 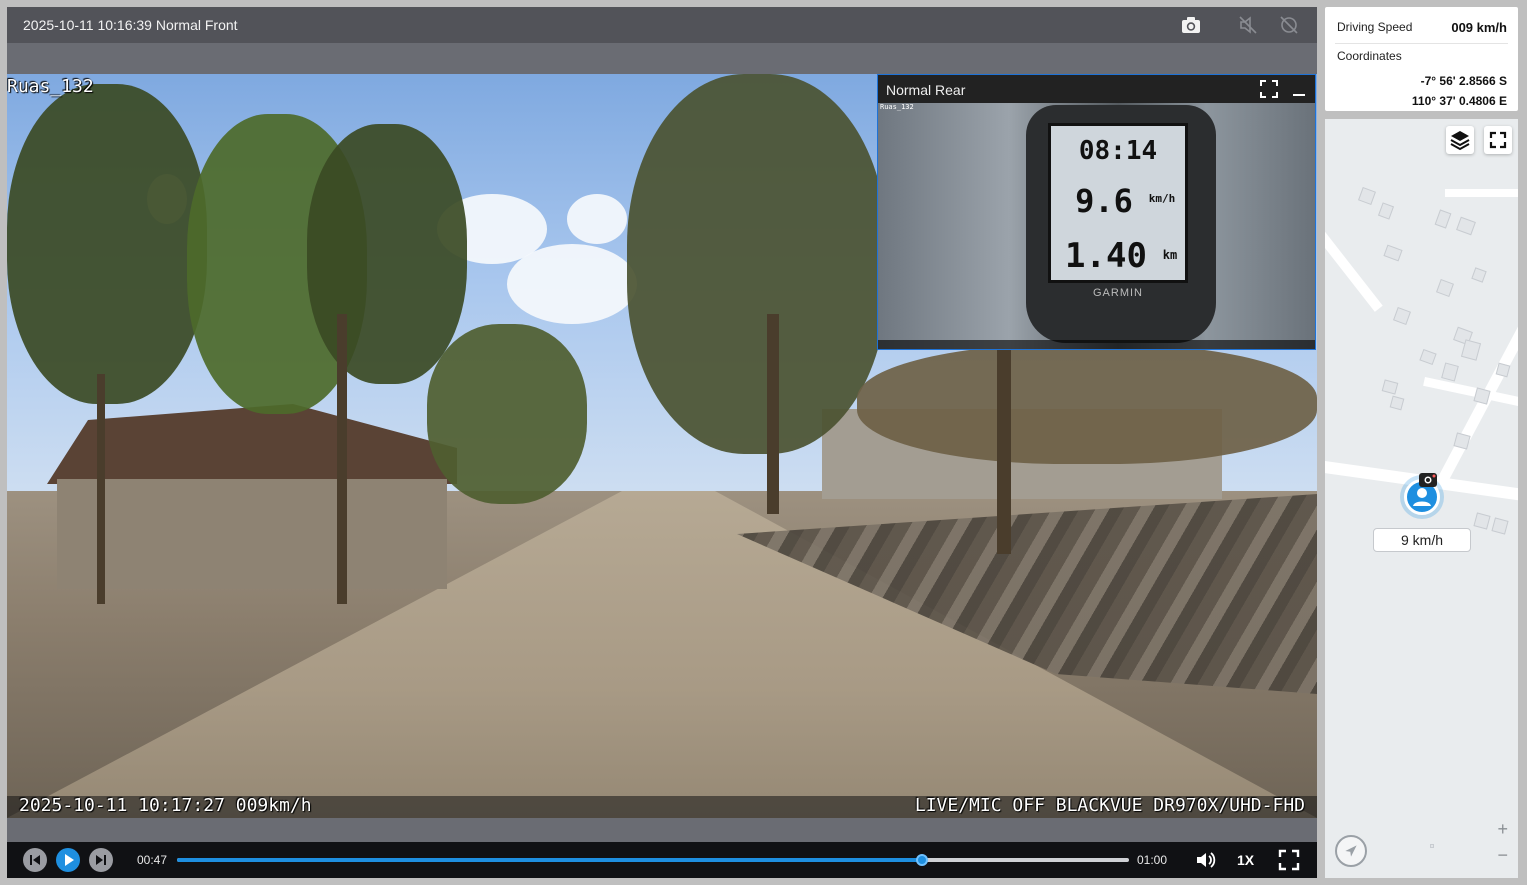 I want to click on dry-brush, so click(x=1087, y=404).